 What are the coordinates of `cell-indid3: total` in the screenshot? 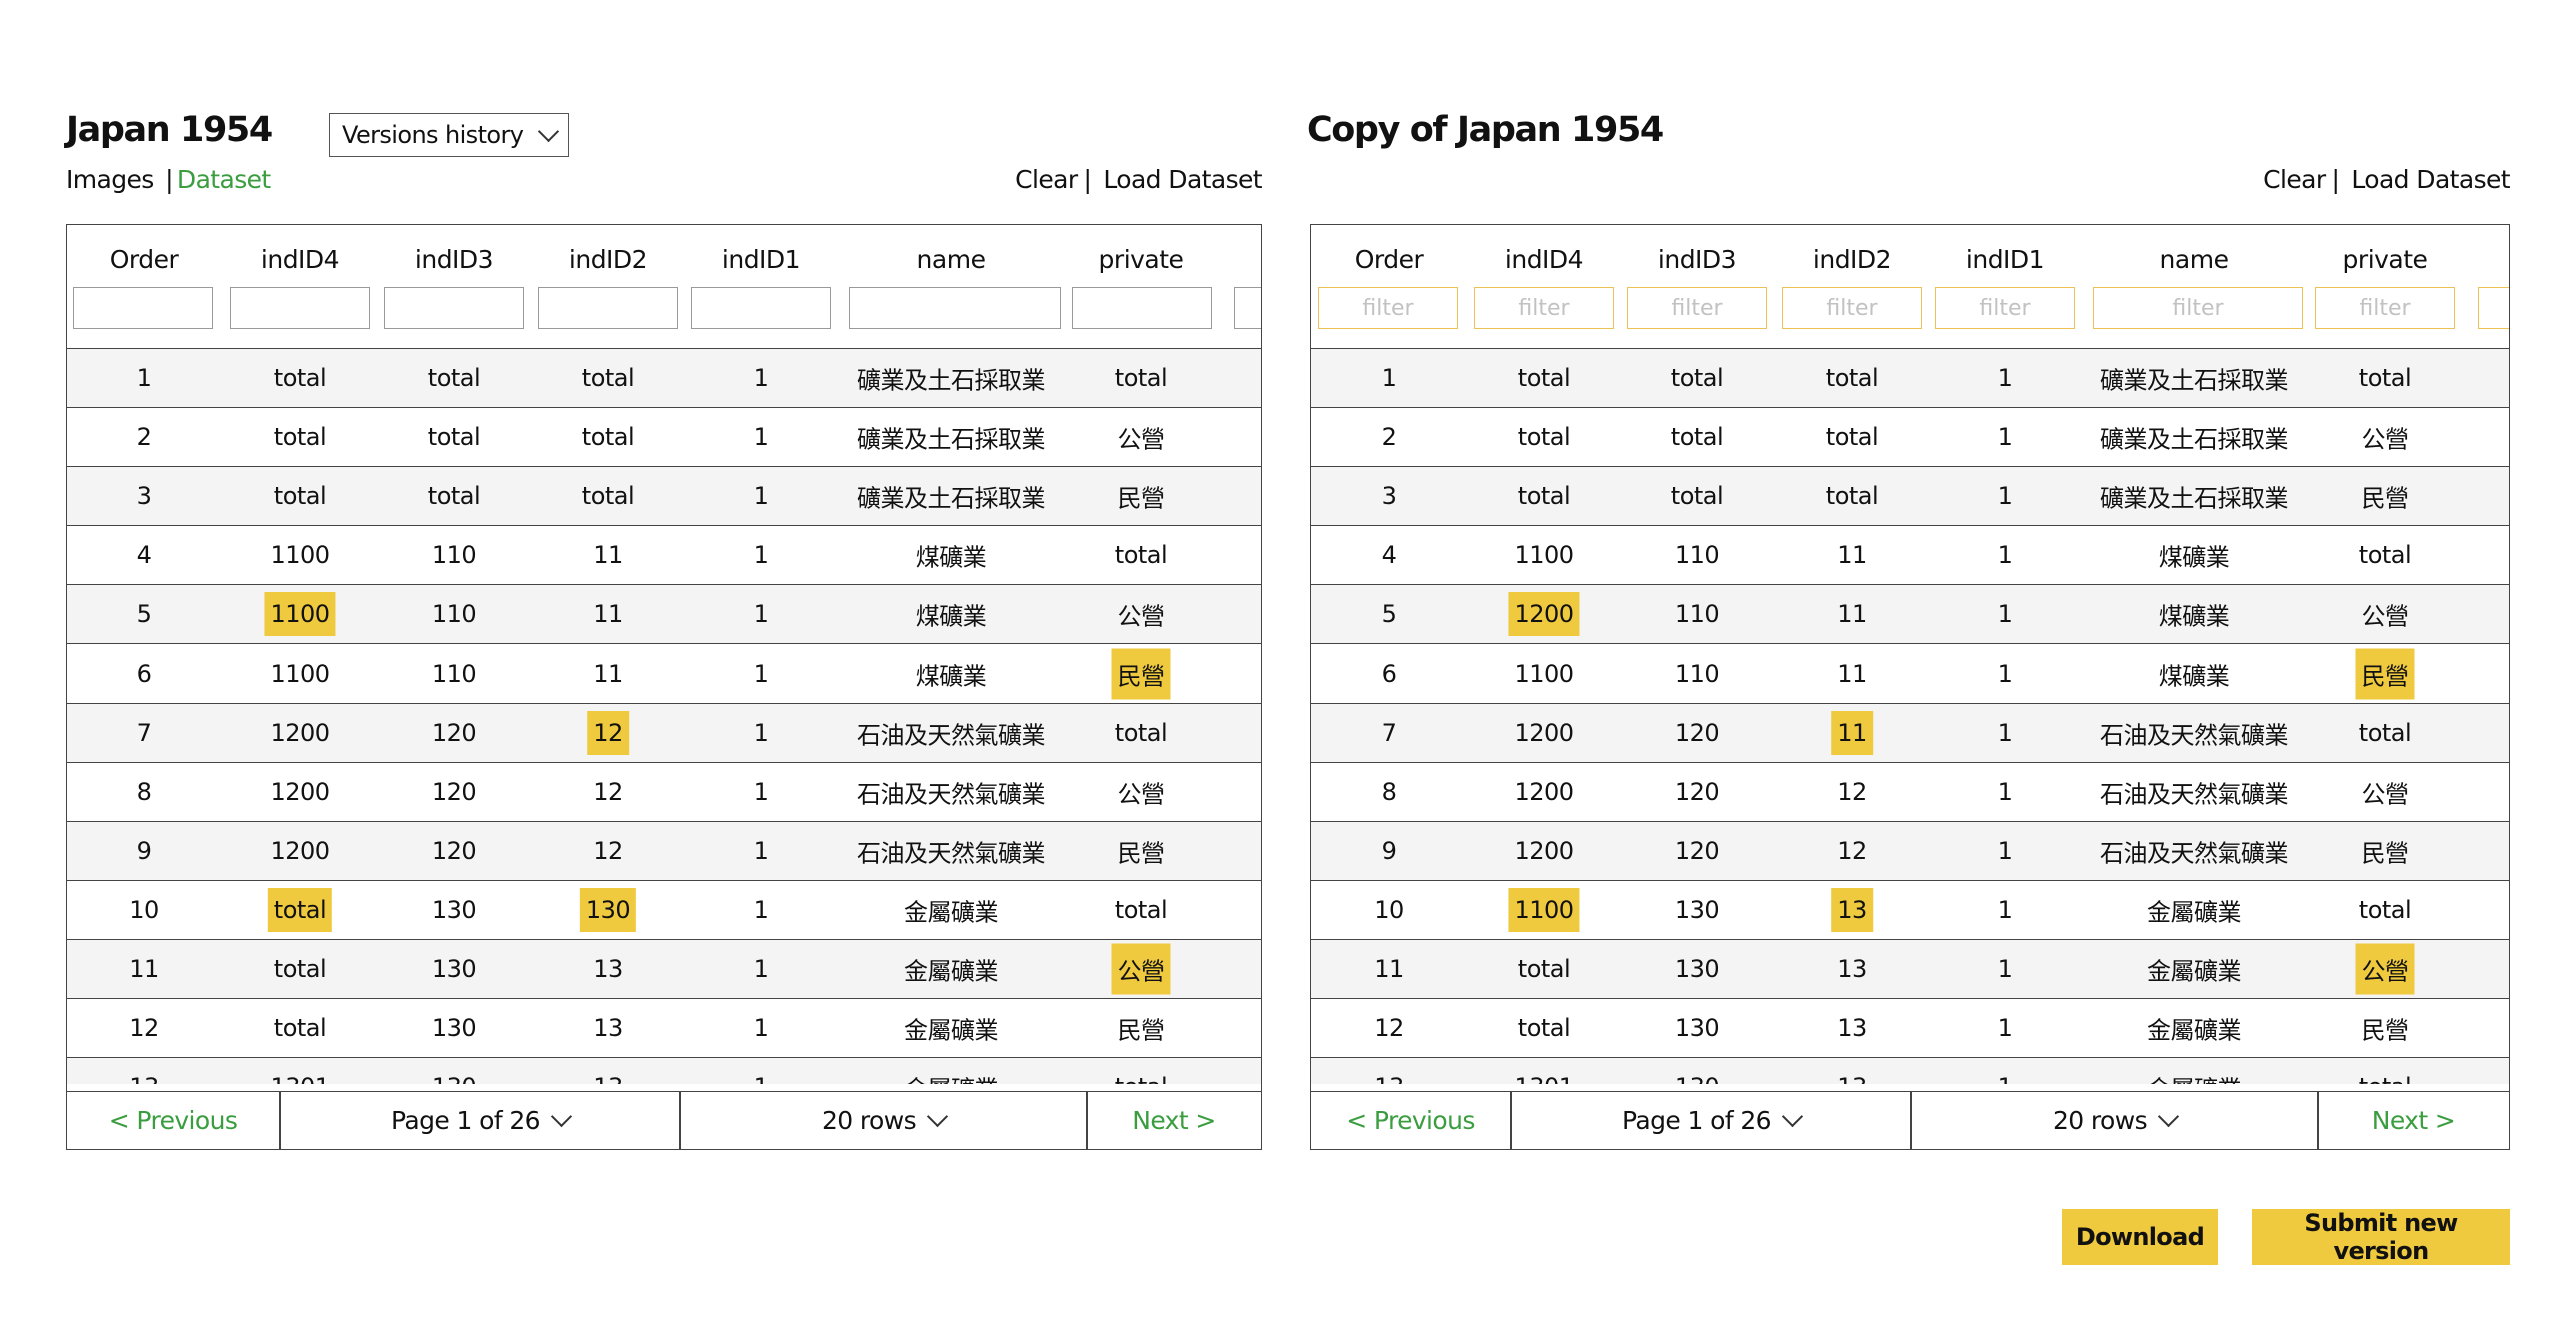 It's located at (1697, 437).